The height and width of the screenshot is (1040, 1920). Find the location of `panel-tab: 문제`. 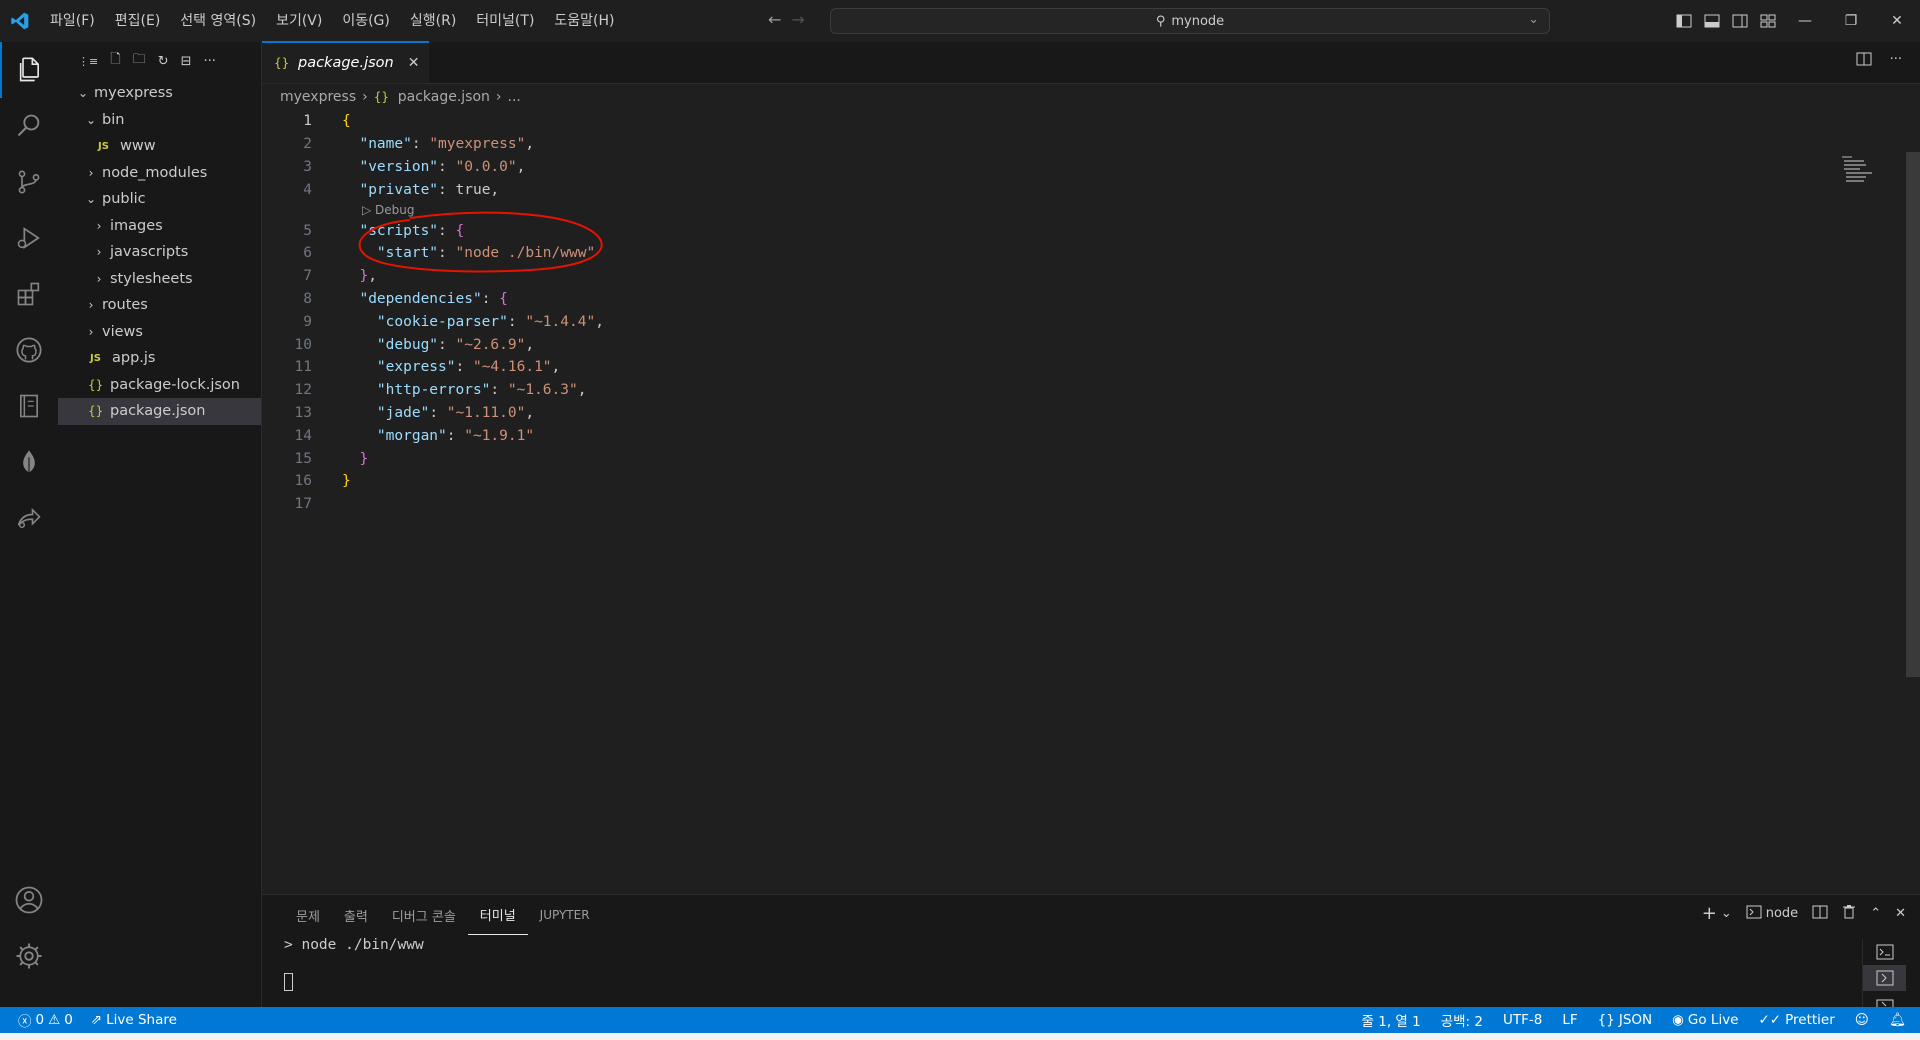

panel-tab: 문제 is located at coordinates (308, 915).